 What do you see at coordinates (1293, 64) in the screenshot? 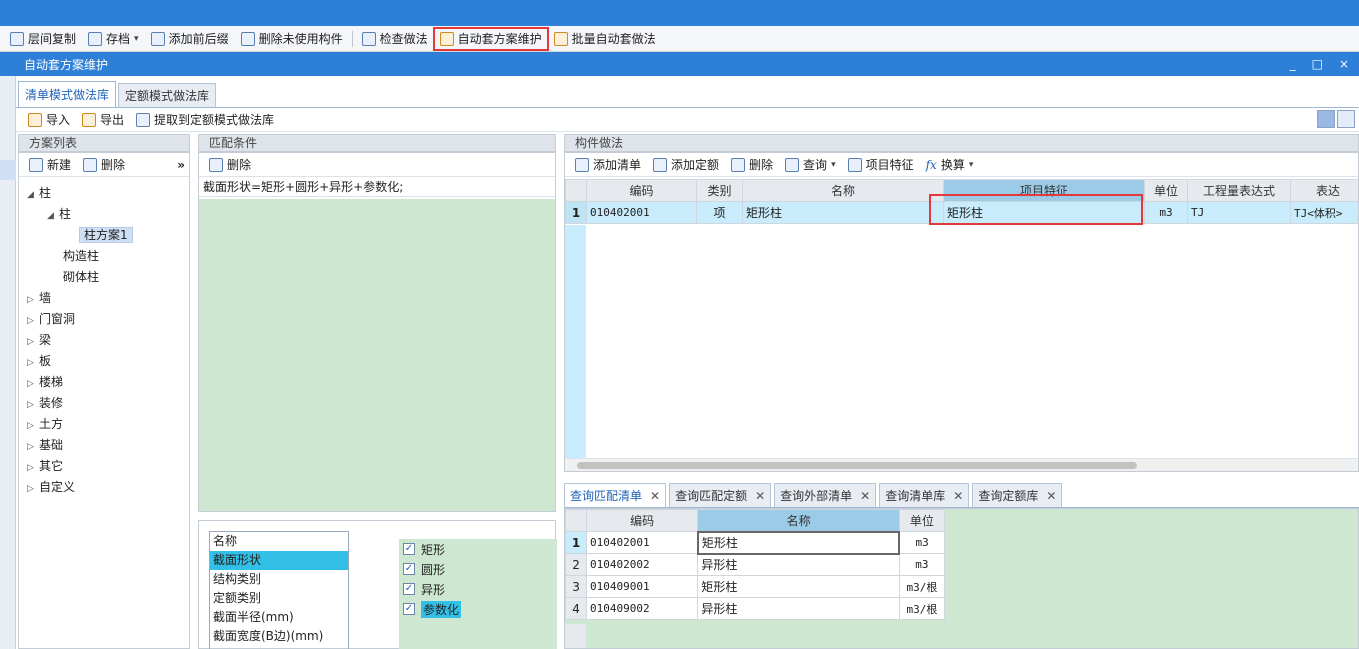
I see `minimize-icon: _` at bounding box center [1293, 64].